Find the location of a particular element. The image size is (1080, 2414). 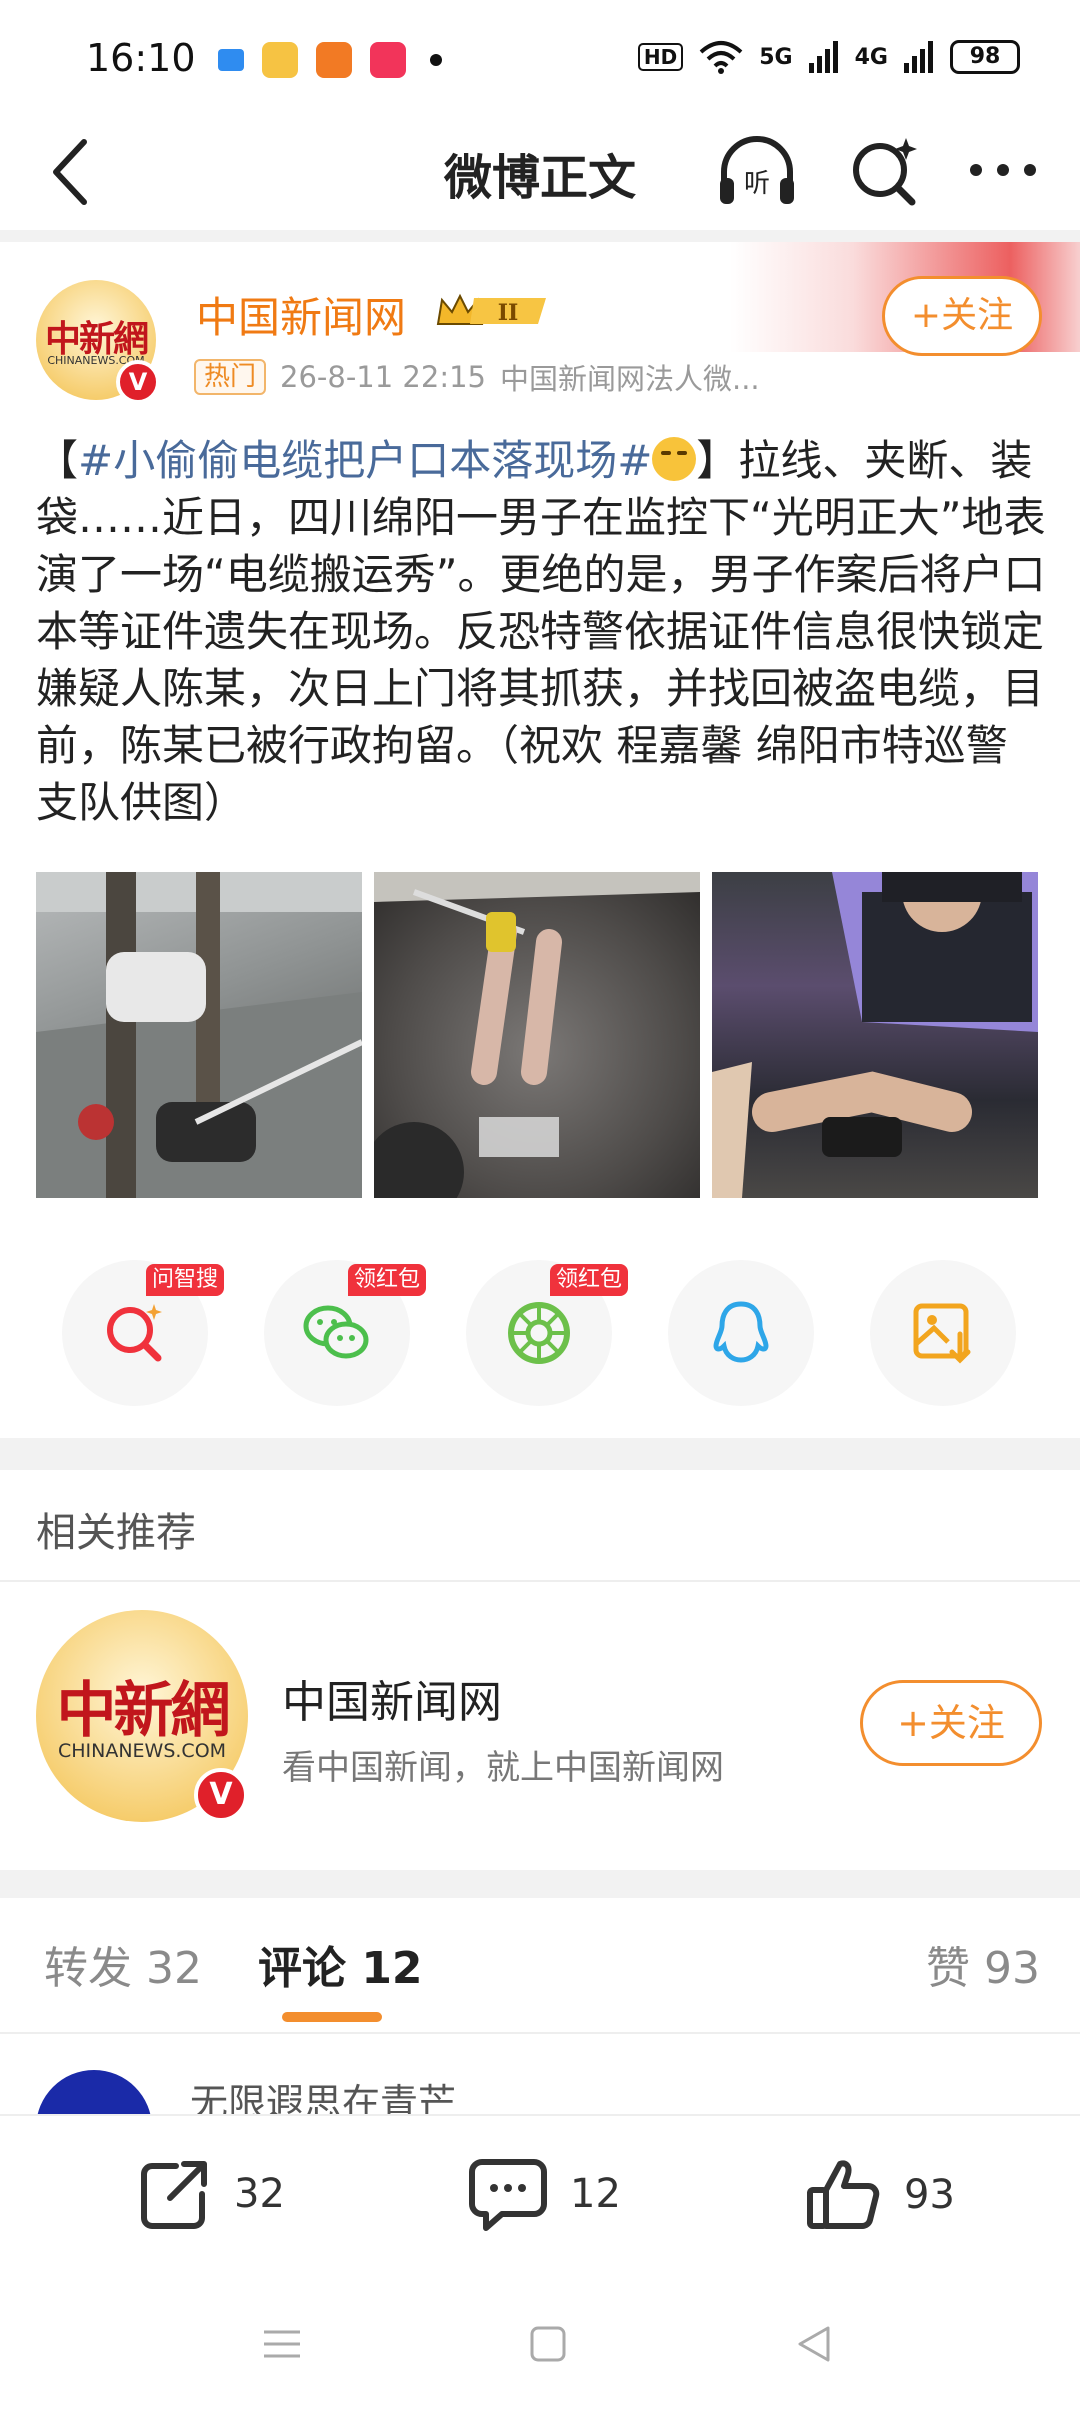

text-open-bracket: 【 is located at coordinates (57, 460).